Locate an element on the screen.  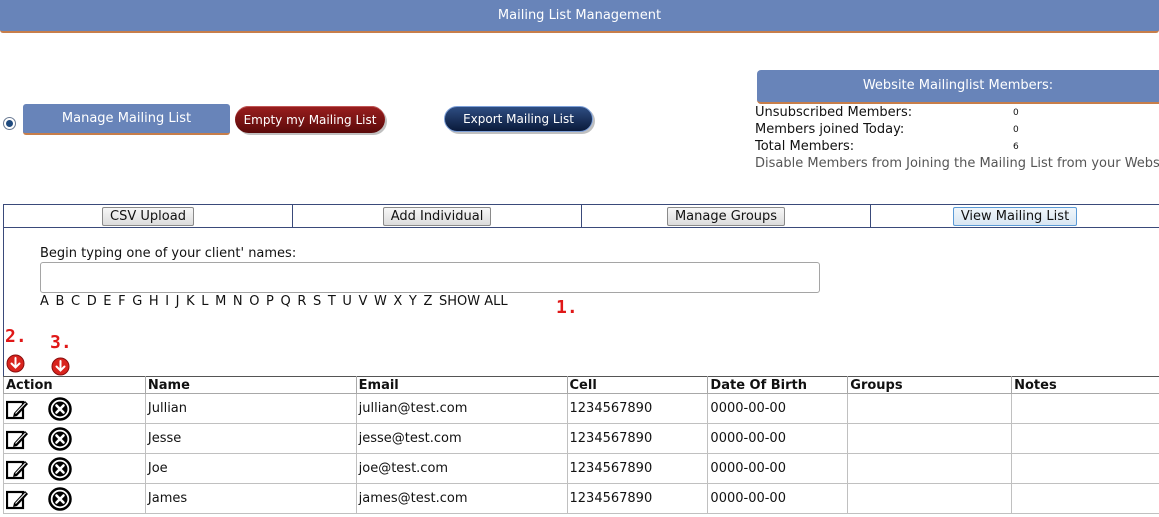
annotation-marker-1: 1. is located at coordinates (567, 307).